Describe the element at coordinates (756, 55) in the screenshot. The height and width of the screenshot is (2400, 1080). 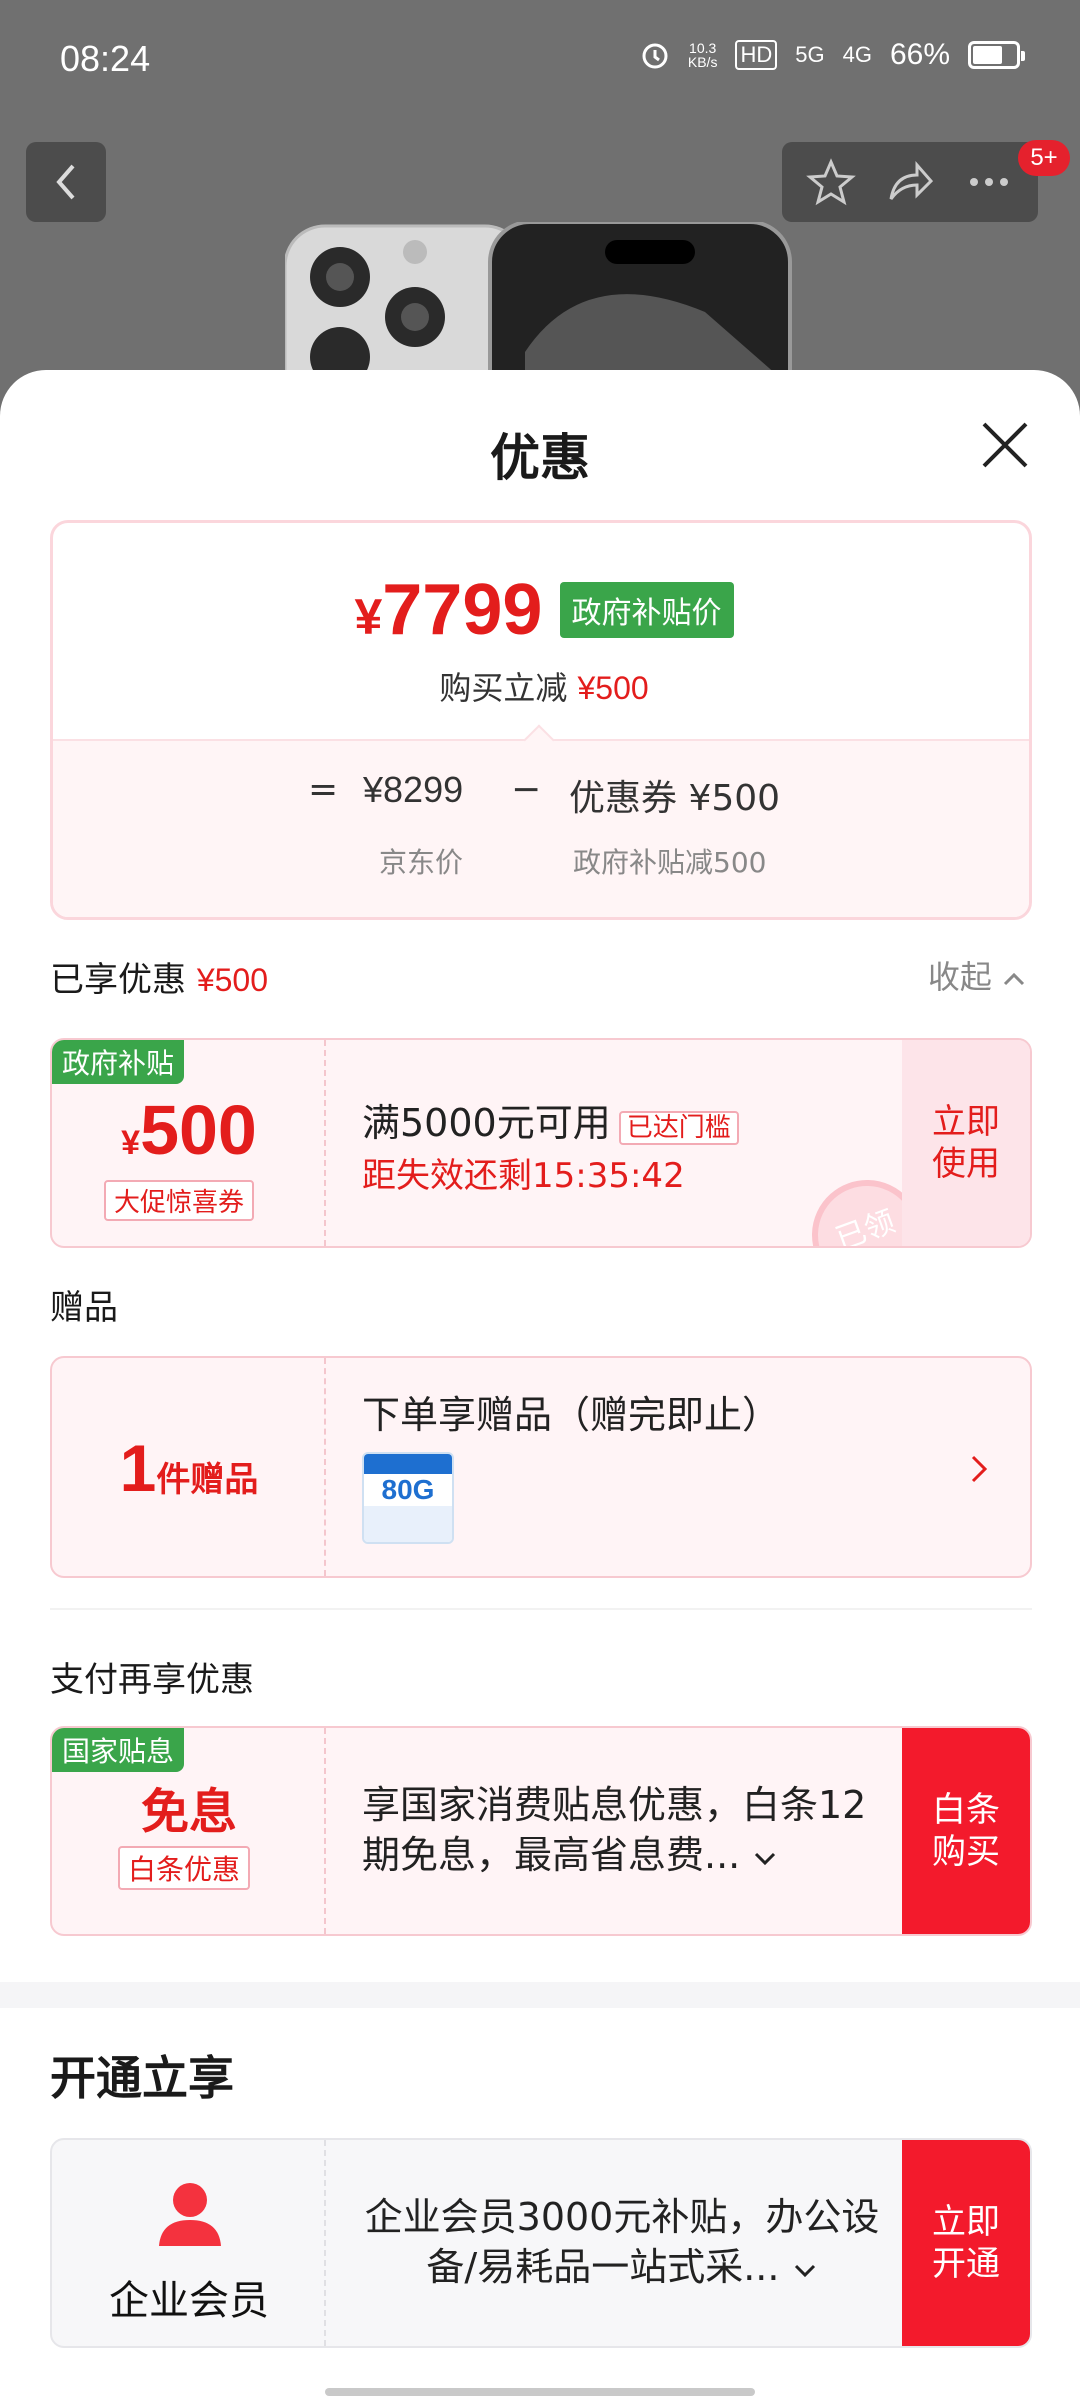
I see `hd-icon: HD` at that location.